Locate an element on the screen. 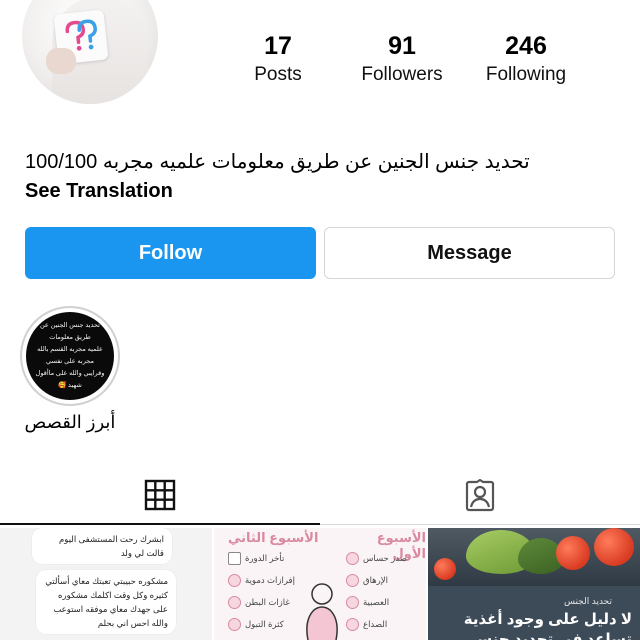 The height and width of the screenshot is (640, 640). pregnant-woman-illustration-icon is located at coordinates (322, 611).